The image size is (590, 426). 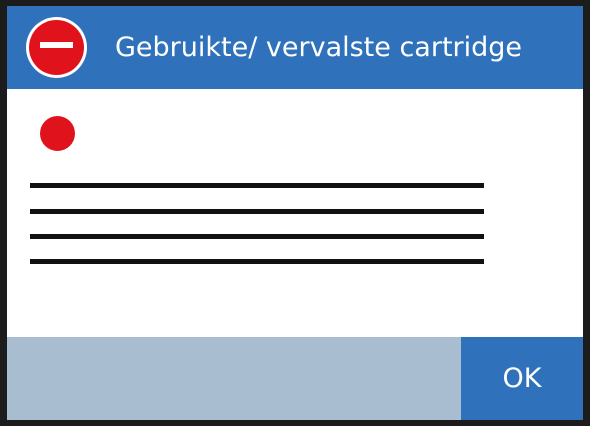 I want to click on red-dot-icon, so click(x=57, y=133).